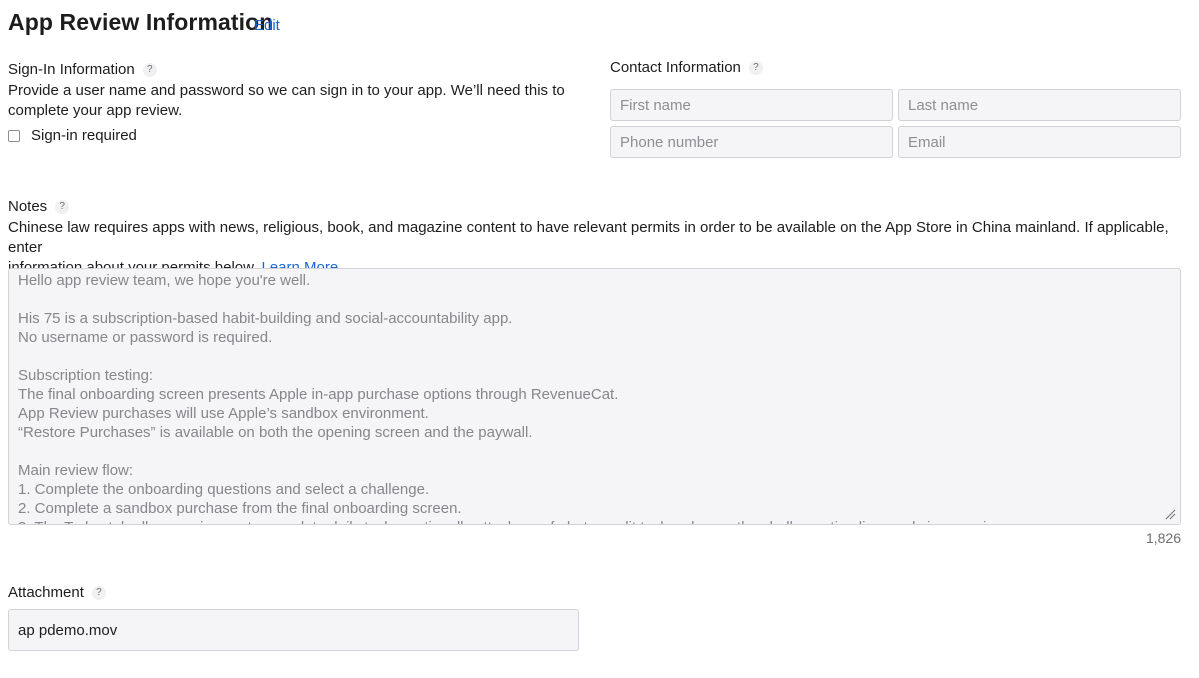 Image resolution: width=1199 pixels, height=678 pixels. What do you see at coordinates (1039, 142) in the screenshot?
I see `email-field` at bounding box center [1039, 142].